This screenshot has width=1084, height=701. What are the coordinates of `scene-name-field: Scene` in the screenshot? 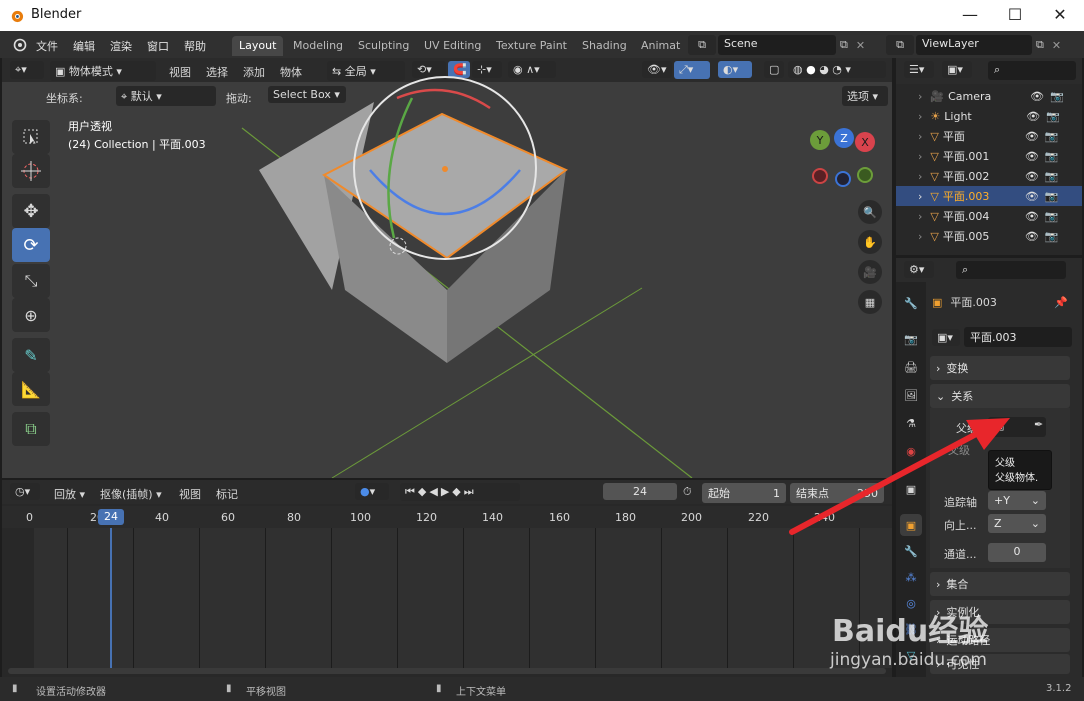 It's located at (777, 45).